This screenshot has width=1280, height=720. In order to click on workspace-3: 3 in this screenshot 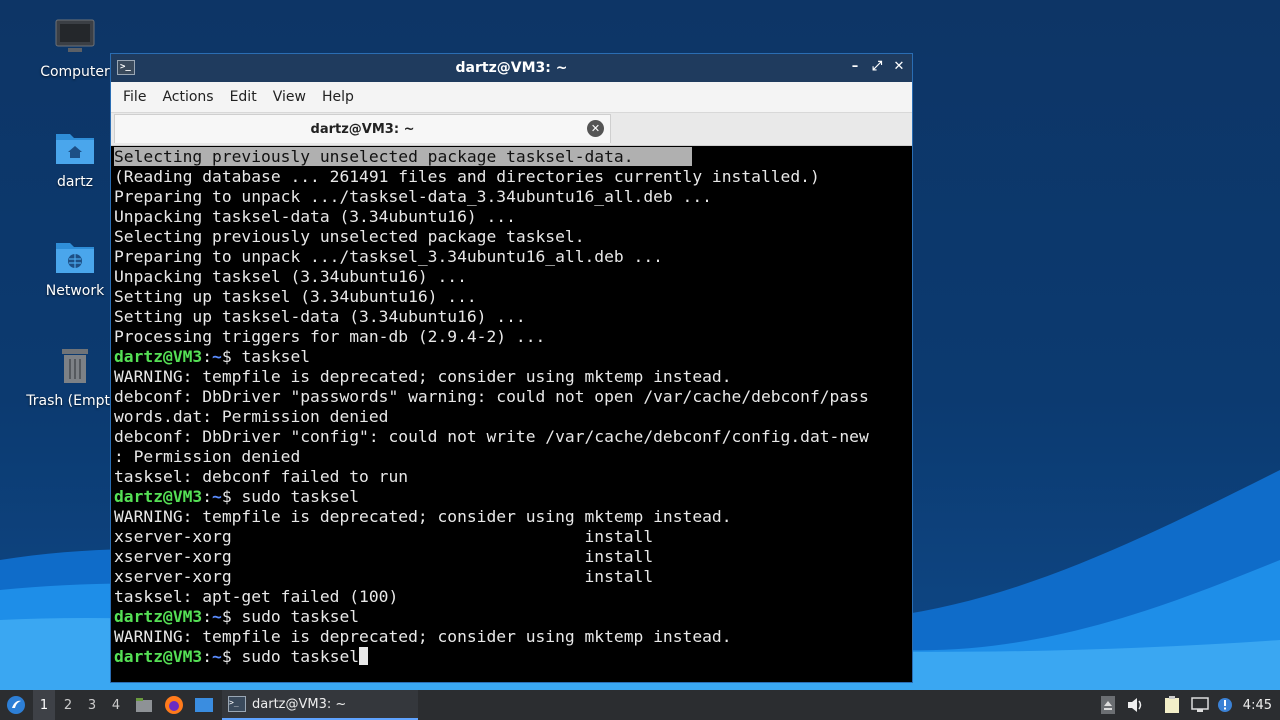, I will do `click(92, 705)`.